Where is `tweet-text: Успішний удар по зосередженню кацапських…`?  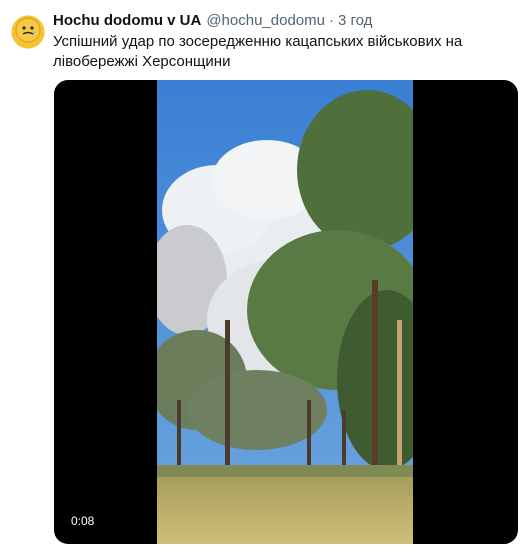
tweet-text: Успішний удар по зосередженню кацапських… is located at coordinates (258, 51).